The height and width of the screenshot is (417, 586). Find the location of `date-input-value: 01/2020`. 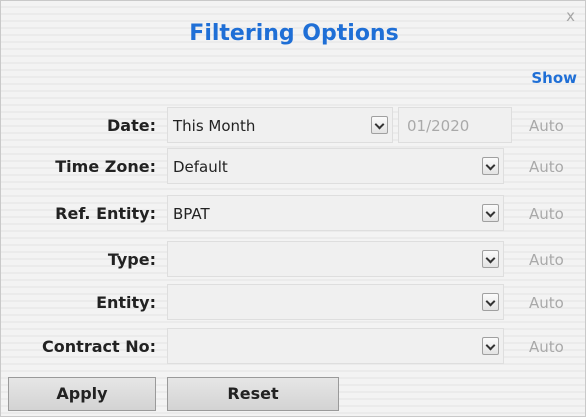

date-input-value: 01/2020 is located at coordinates (438, 126).